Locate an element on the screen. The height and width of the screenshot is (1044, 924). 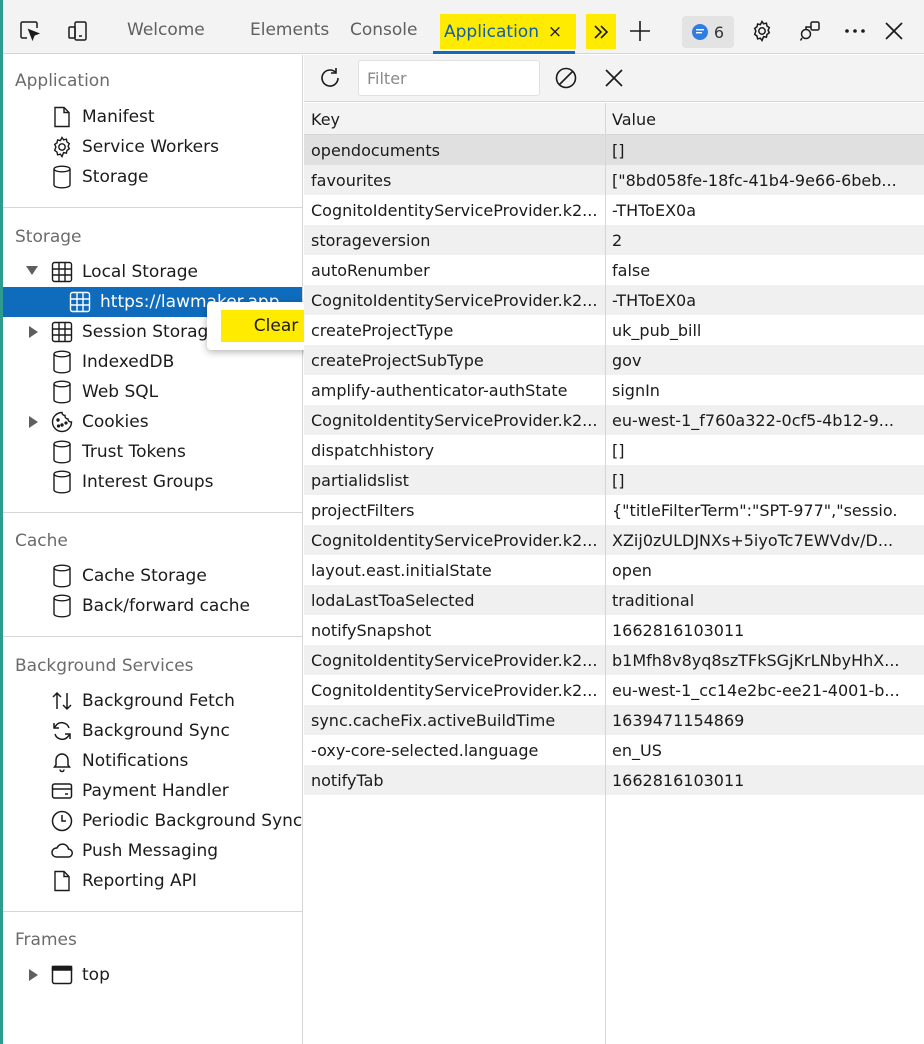
close-devtools-icon is located at coordinates (894, 31).